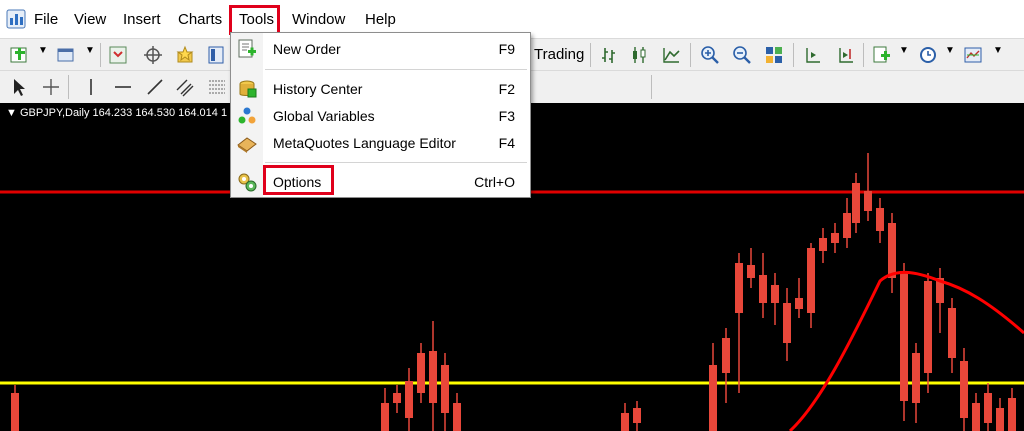  What do you see at coordinates (248, 89) in the screenshot?
I see `history-center-icon` at bounding box center [248, 89].